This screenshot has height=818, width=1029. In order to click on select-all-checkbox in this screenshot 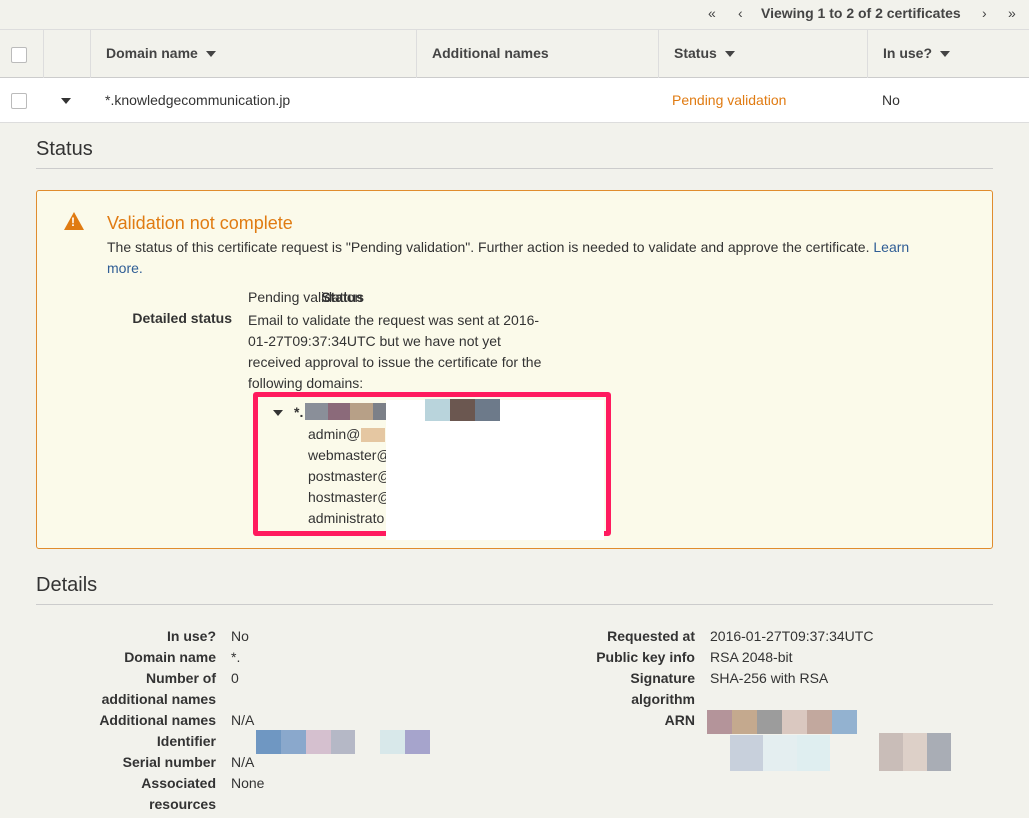, I will do `click(19, 55)`.